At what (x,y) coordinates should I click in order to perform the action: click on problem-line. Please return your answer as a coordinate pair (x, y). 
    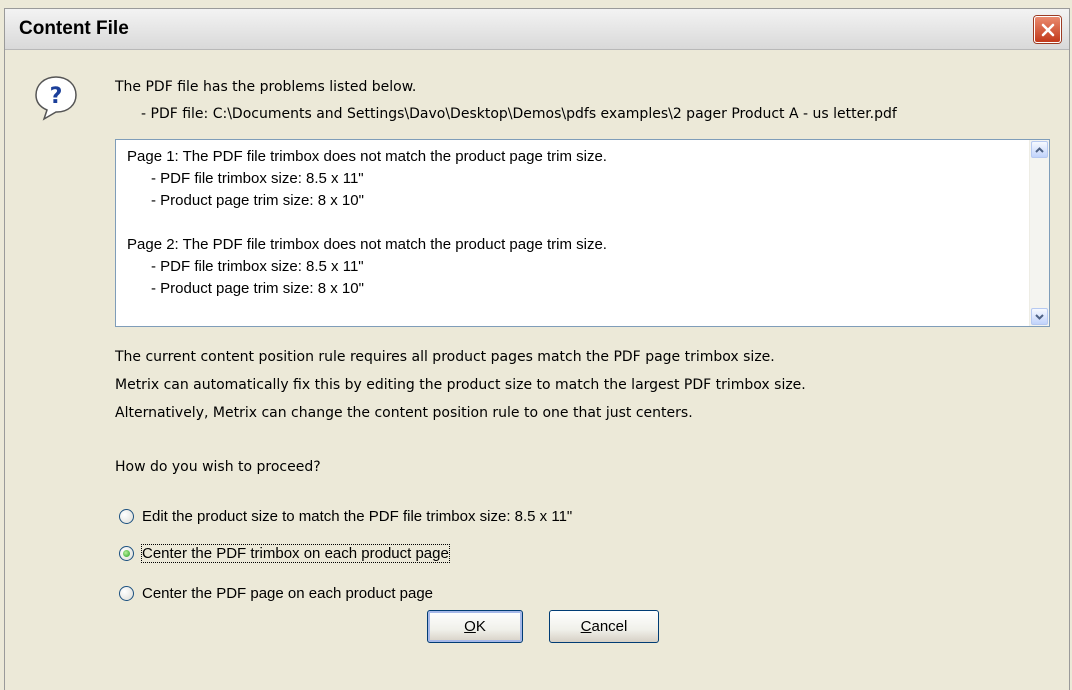
    Looking at the image, I should click on (578, 223).